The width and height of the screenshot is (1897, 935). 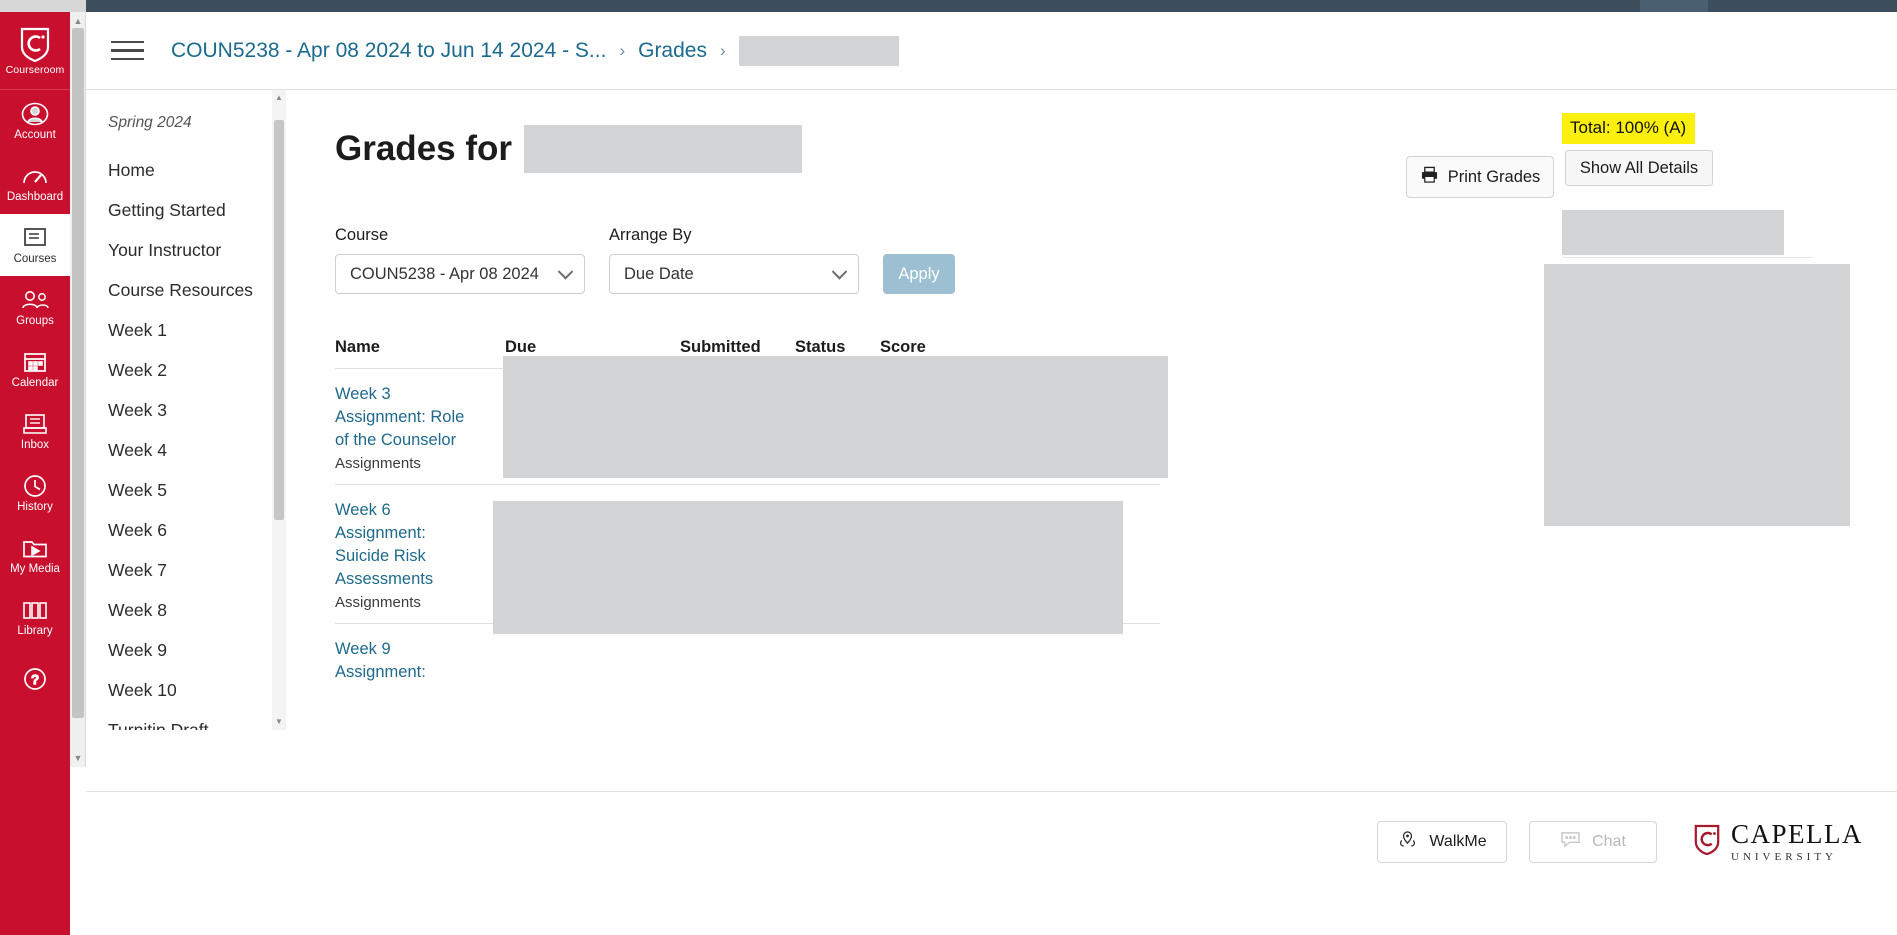 I want to click on column-header-name: Name, so click(x=357, y=347).